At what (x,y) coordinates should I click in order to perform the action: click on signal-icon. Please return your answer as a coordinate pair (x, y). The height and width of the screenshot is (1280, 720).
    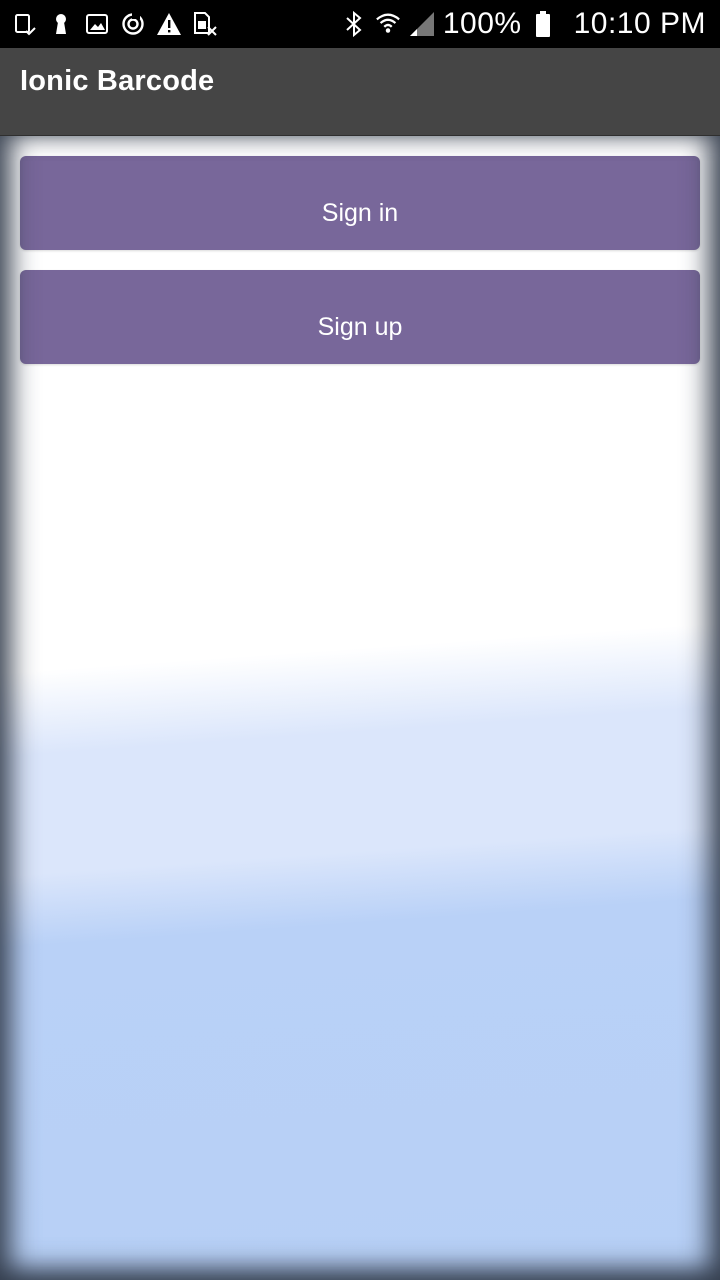
    Looking at the image, I should click on (422, 24).